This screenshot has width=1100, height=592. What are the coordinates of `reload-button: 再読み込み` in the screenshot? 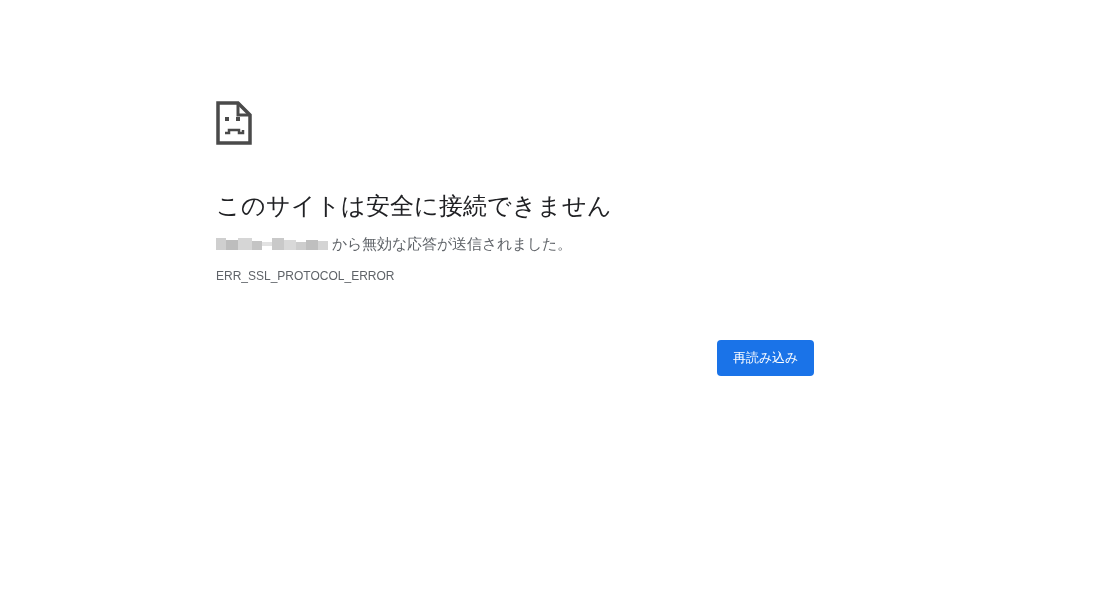 It's located at (765, 358).